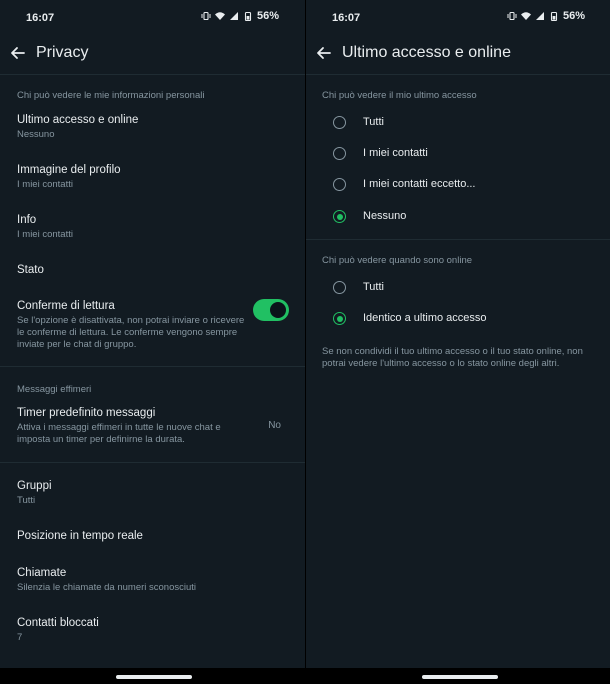 This screenshot has height=684, width=610. I want to click on radio-option-nobody: Nessuno, so click(458, 217).